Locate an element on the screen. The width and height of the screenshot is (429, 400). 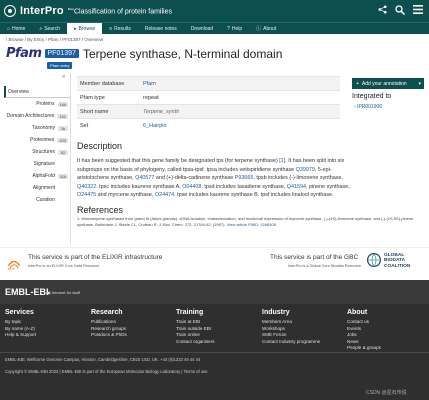
footer-heading: Training is located at coordinates (190, 312).